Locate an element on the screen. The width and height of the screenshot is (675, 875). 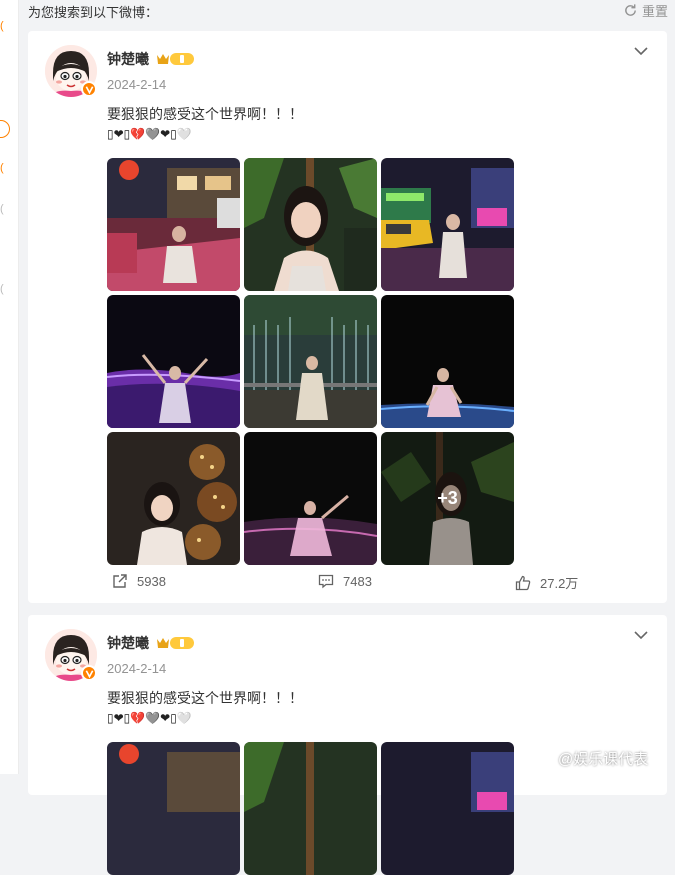
photo-light-curtain is located at coordinates (310, 361).